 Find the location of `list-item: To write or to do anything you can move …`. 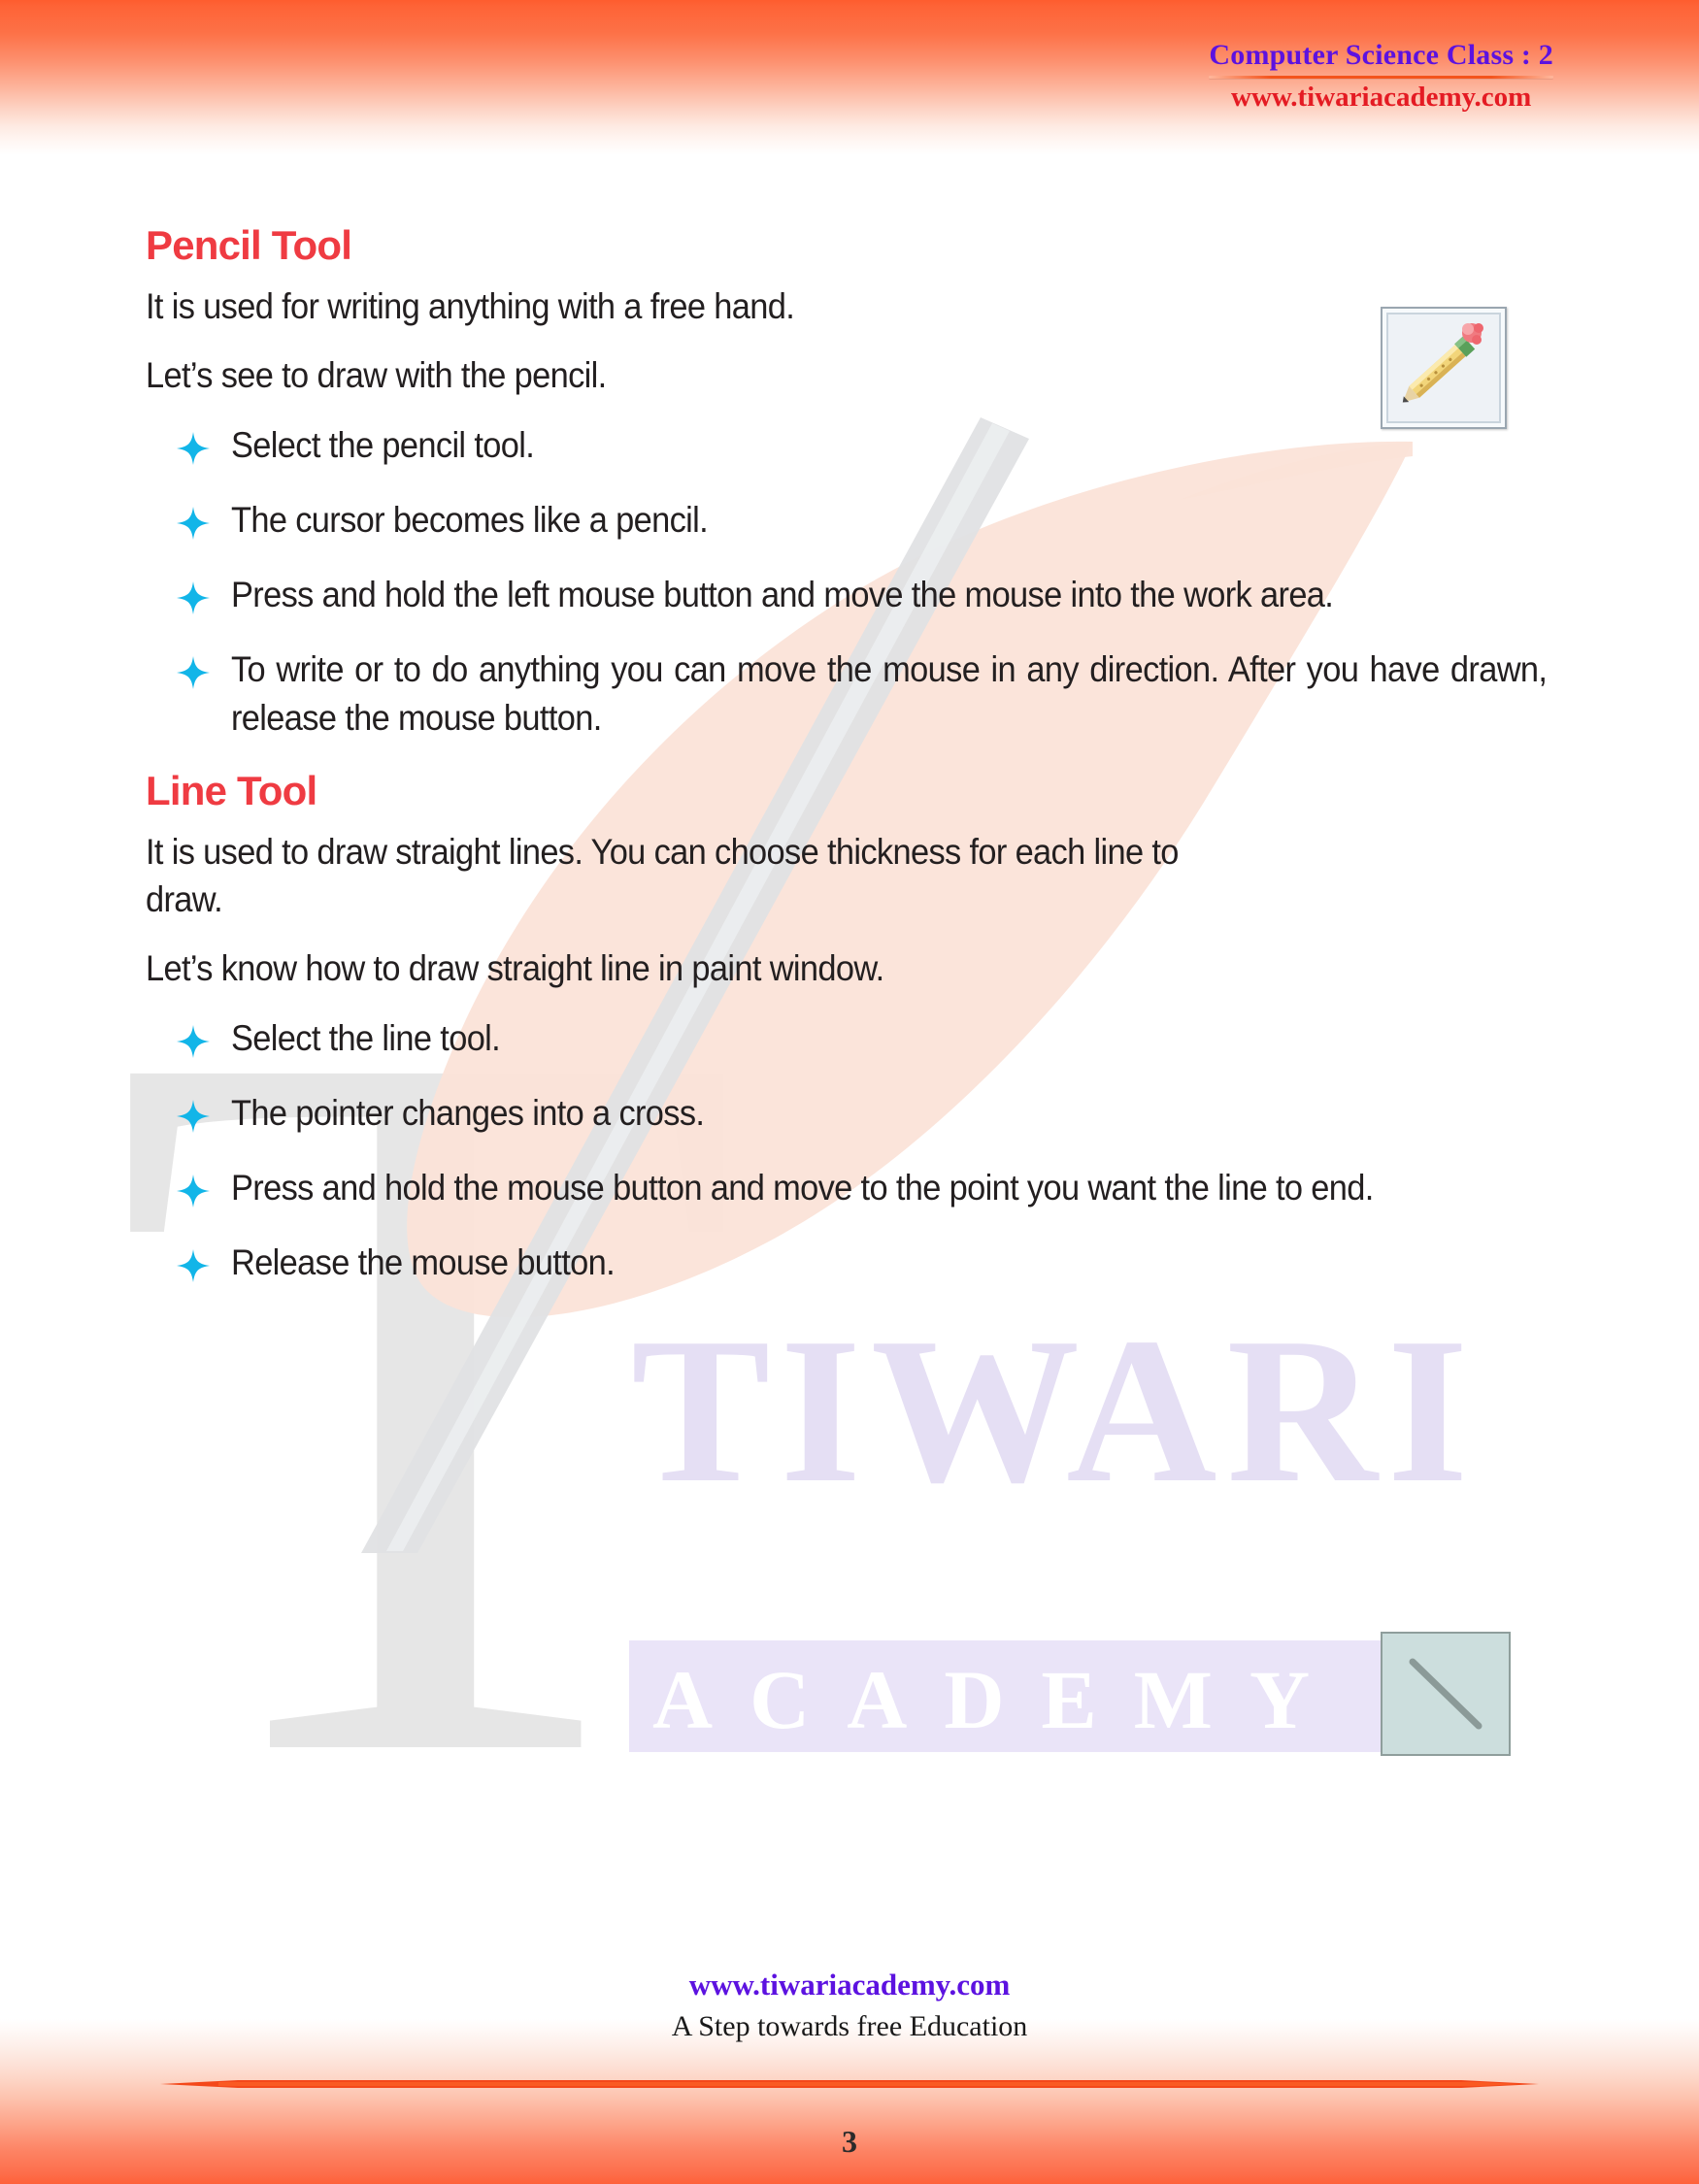

list-item: To write or to do anything you can move … is located at coordinates (849, 693).